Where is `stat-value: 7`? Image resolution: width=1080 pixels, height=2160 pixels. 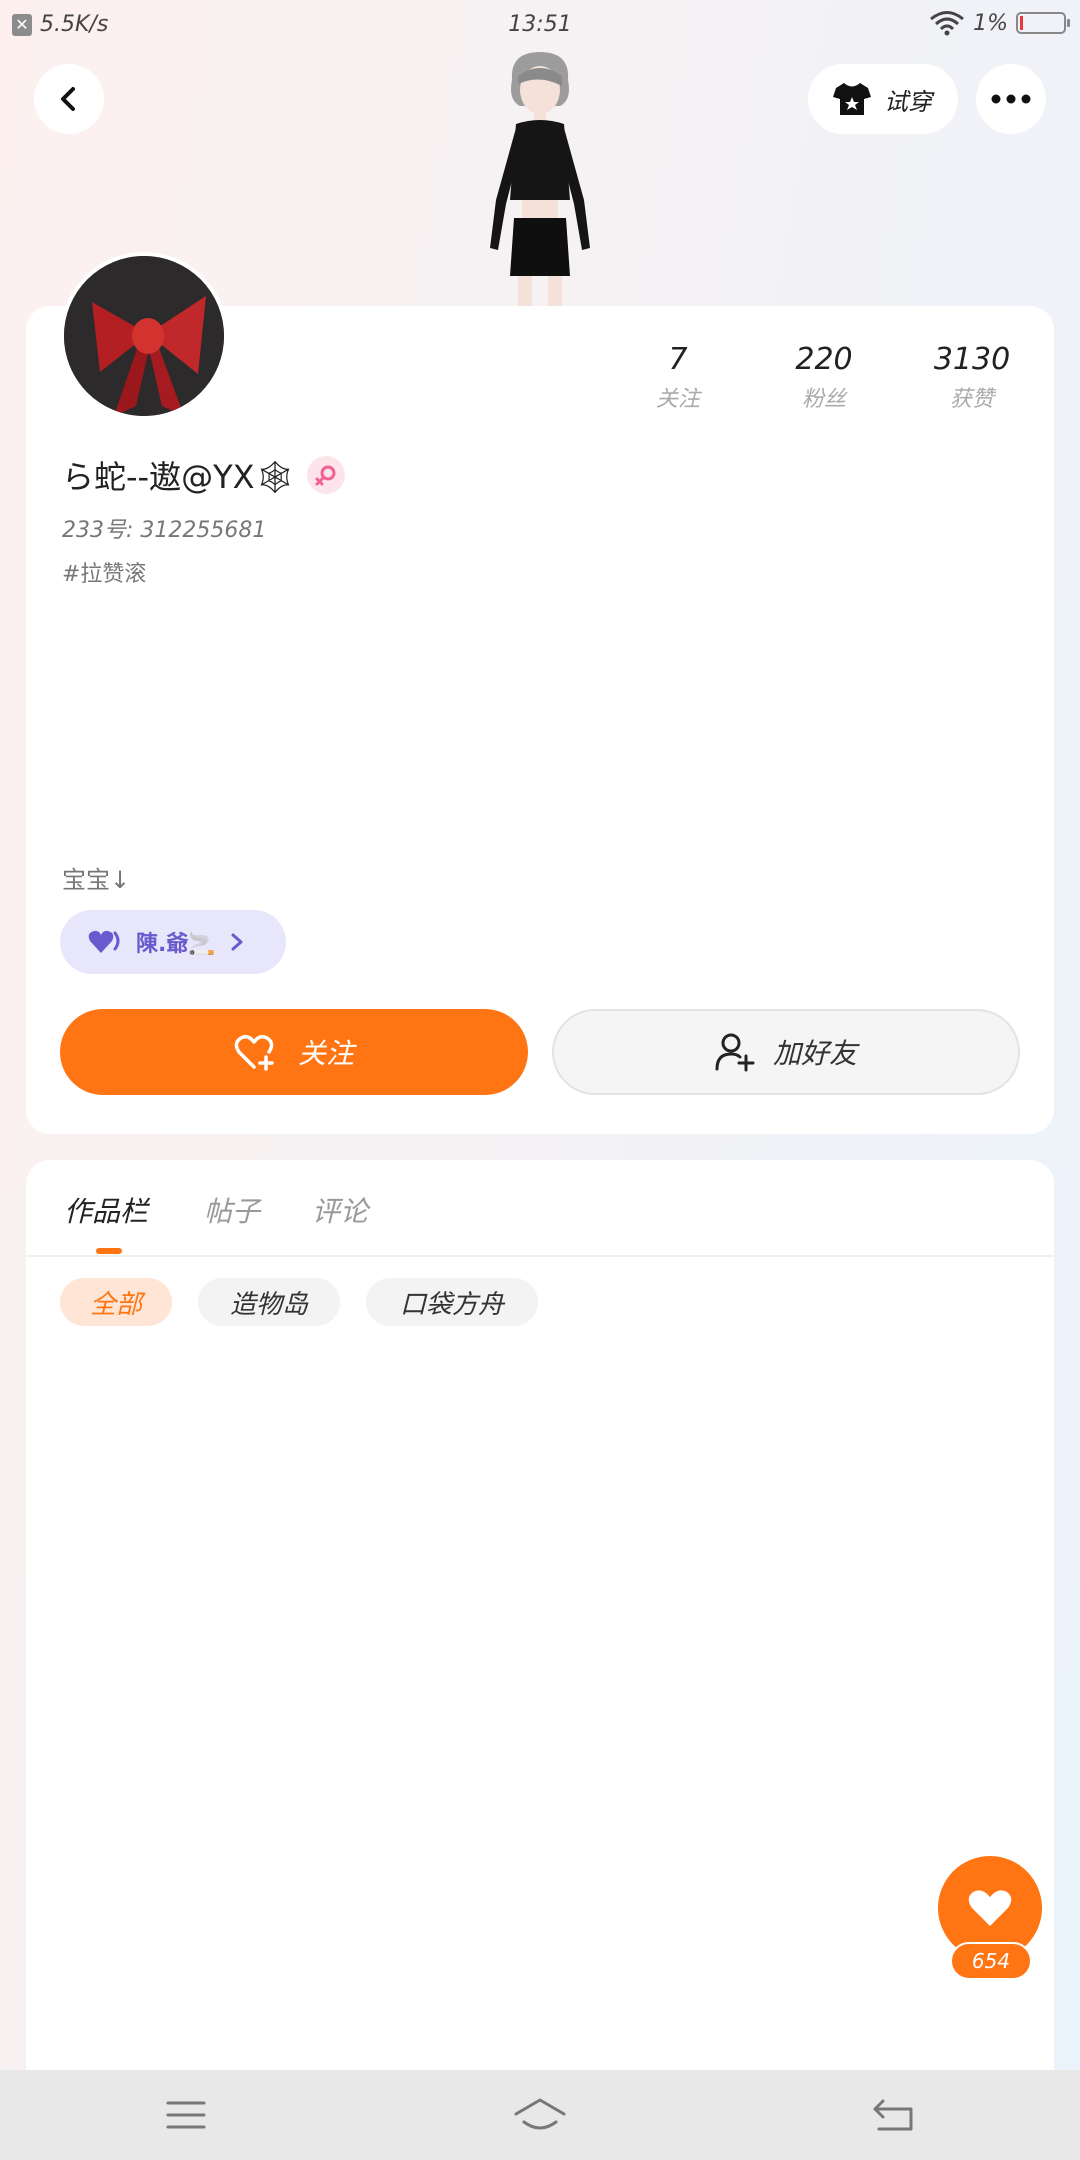 stat-value: 7 is located at coordinates (678, 359).